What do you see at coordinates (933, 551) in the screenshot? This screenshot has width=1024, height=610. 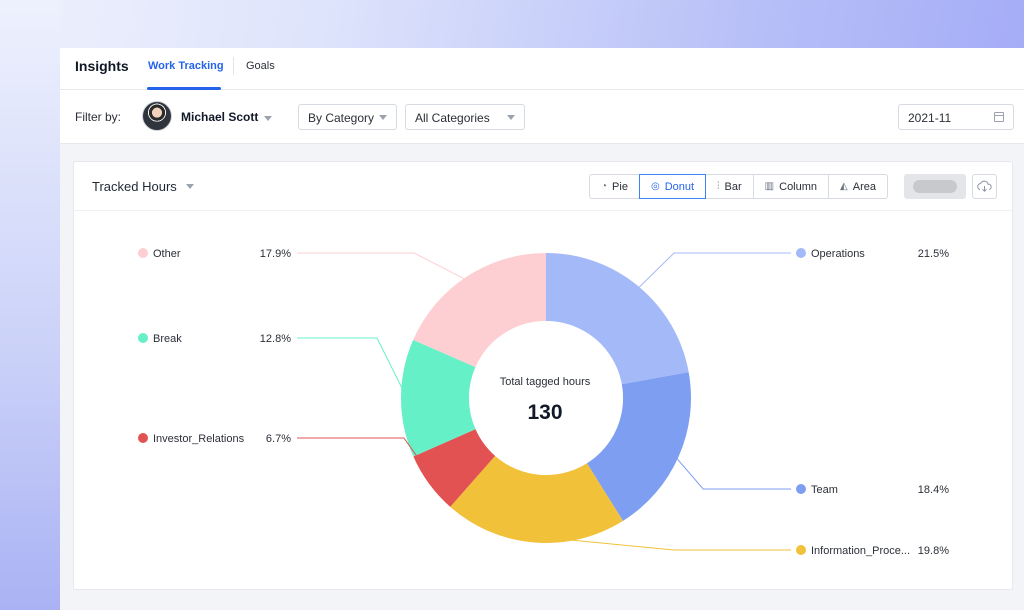 I see `legend-value-information-proce: 19.8%` at bounding box center [933, 551].